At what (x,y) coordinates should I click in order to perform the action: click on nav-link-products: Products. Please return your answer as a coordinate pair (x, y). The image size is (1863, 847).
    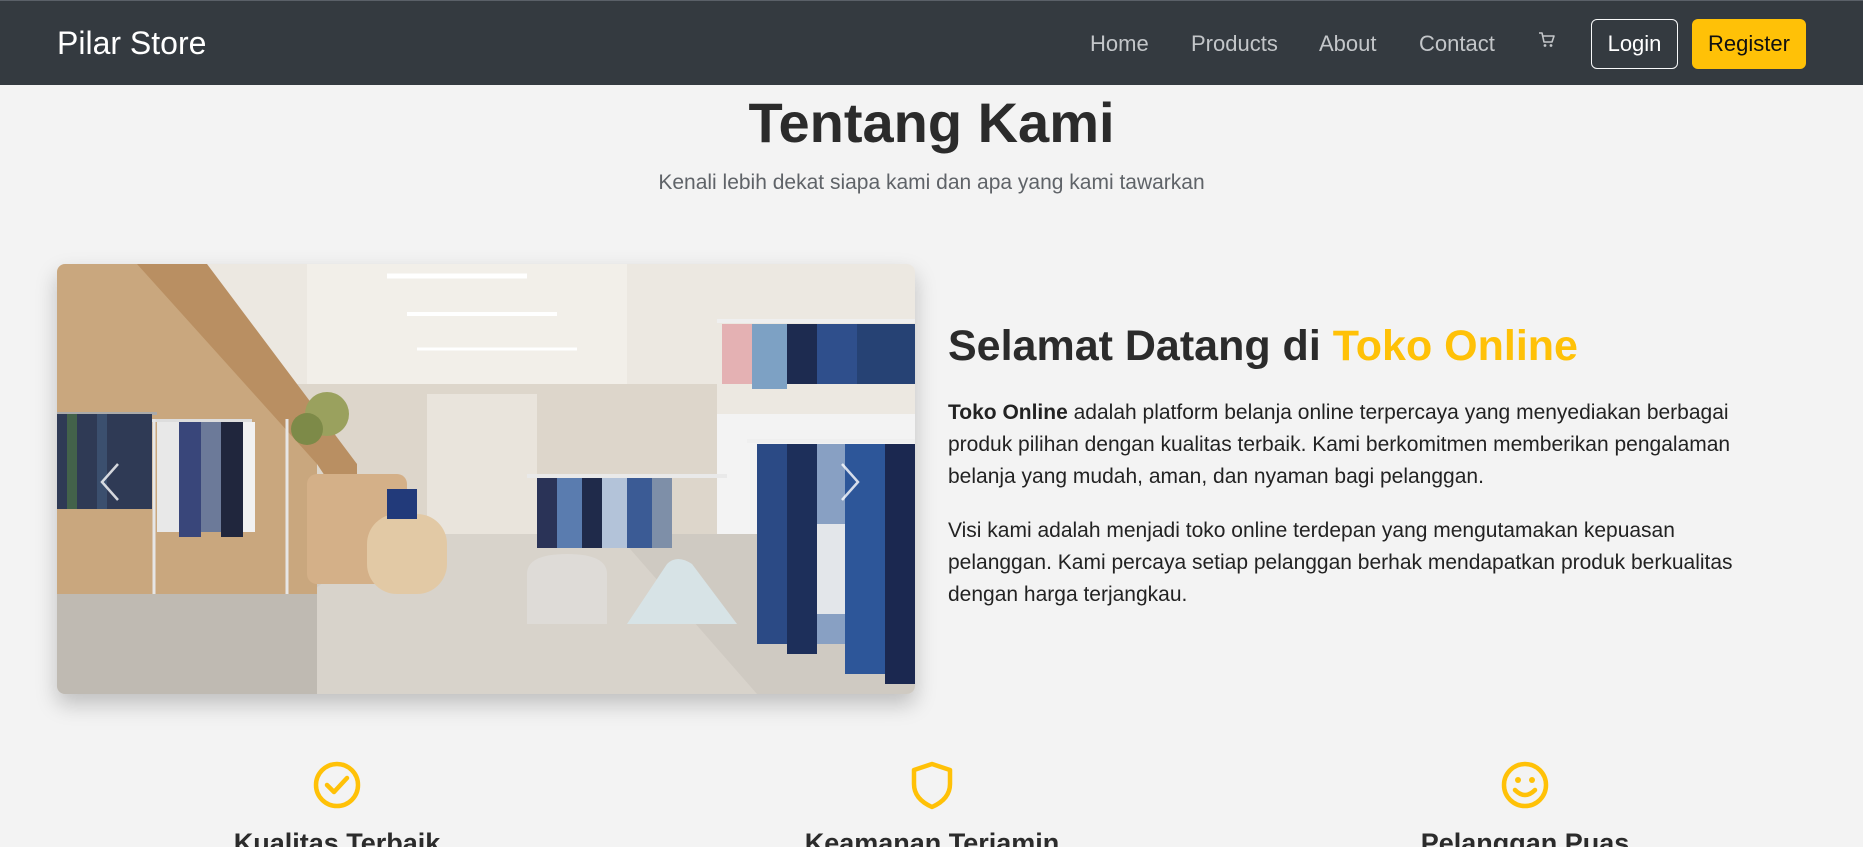
    Looking at the image, I should click on (1234, 44).